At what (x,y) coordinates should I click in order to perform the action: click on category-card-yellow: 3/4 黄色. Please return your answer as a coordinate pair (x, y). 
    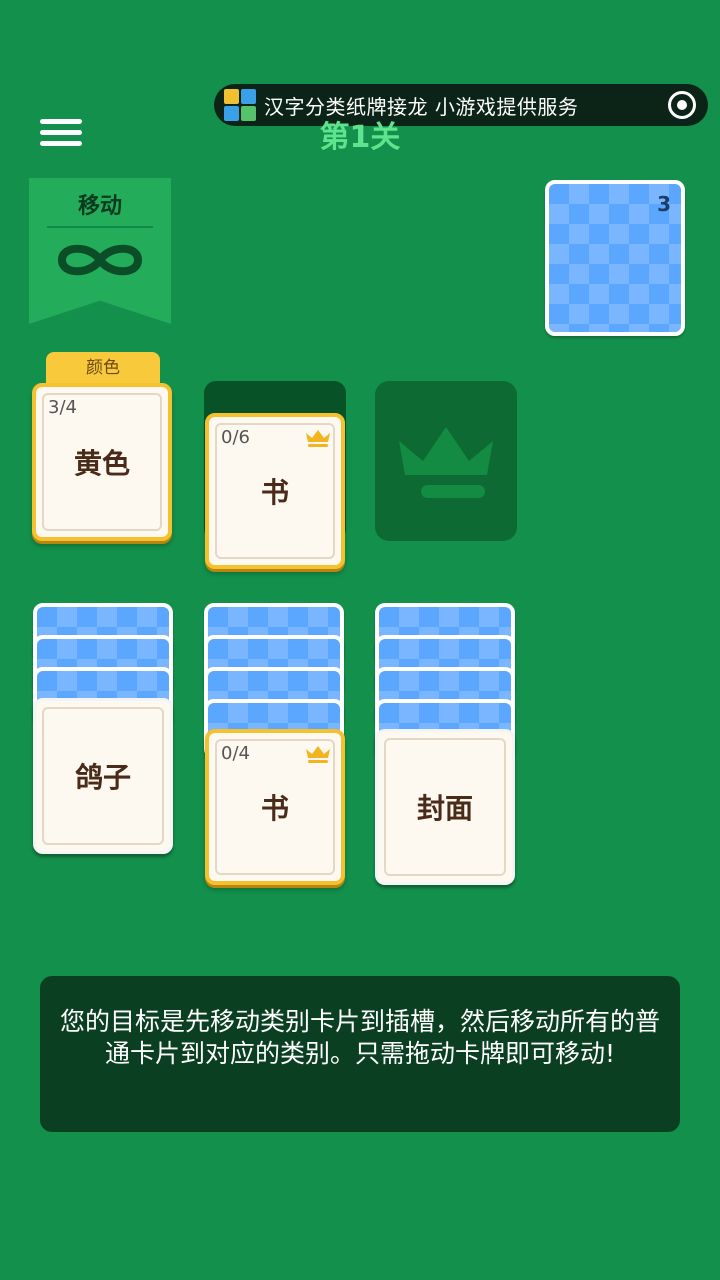
    Looking at the image, I should click on (102, 462).